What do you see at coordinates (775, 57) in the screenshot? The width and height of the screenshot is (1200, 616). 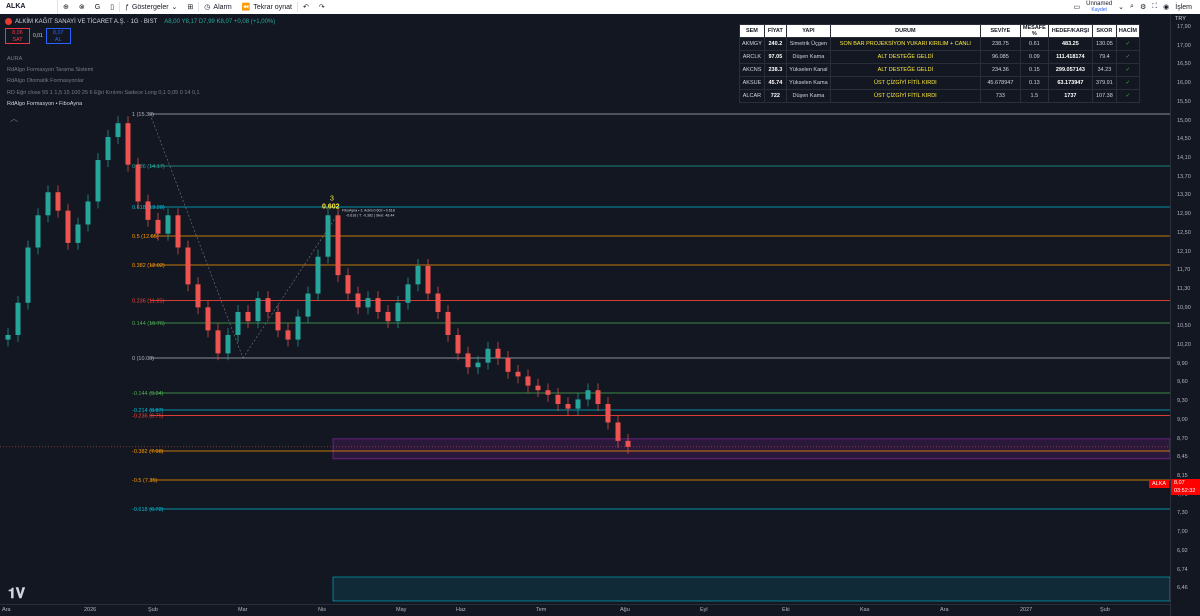 I see `table-cell: 97.05` at bounding box center [775, 57].